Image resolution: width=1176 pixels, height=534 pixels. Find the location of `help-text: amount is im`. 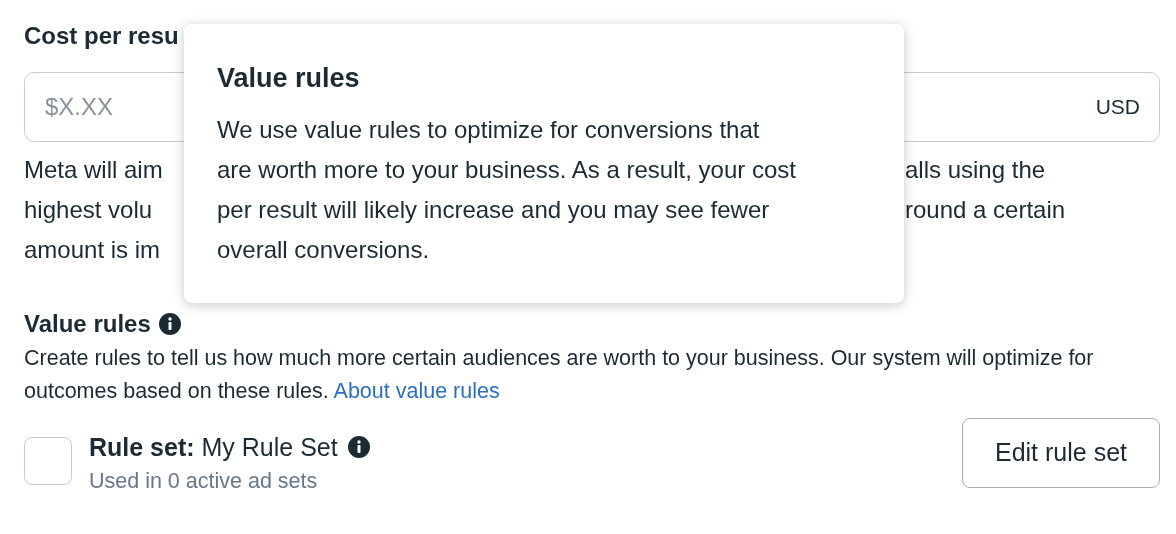

help-text: amount is im is located at coordinates (93, 250).